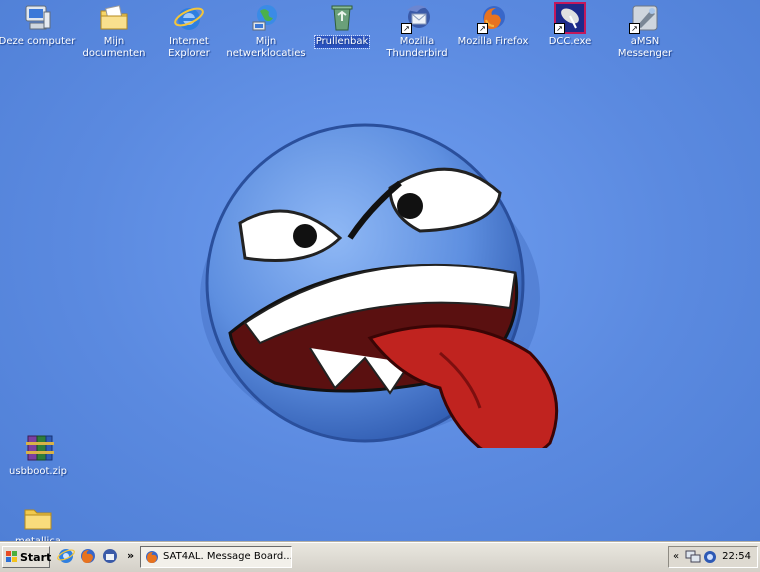 This screenshot has width=760, height=572. What do you see at coordinates (114, 47) in the screenshot?
I see `icon-label: Mijn documenten` at bounding box center [114, 47].